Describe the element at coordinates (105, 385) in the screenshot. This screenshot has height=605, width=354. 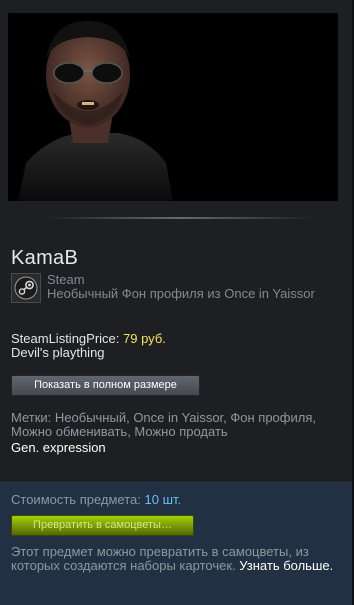
I see `view-full-size-button: Показать в полном размере` at that location.